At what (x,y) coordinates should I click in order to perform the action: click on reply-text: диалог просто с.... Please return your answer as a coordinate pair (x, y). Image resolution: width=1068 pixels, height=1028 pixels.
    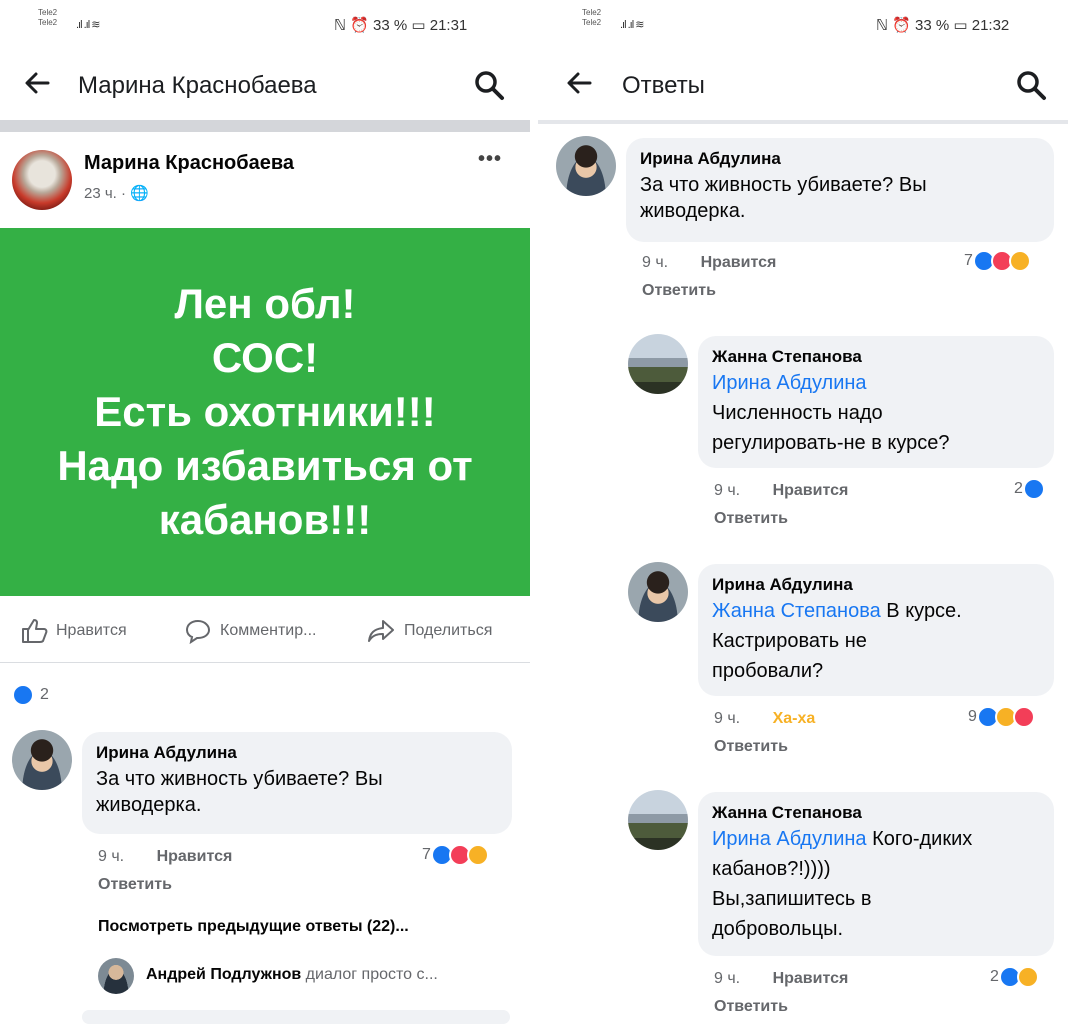
    Looking at the image, I should click on (371, 974).